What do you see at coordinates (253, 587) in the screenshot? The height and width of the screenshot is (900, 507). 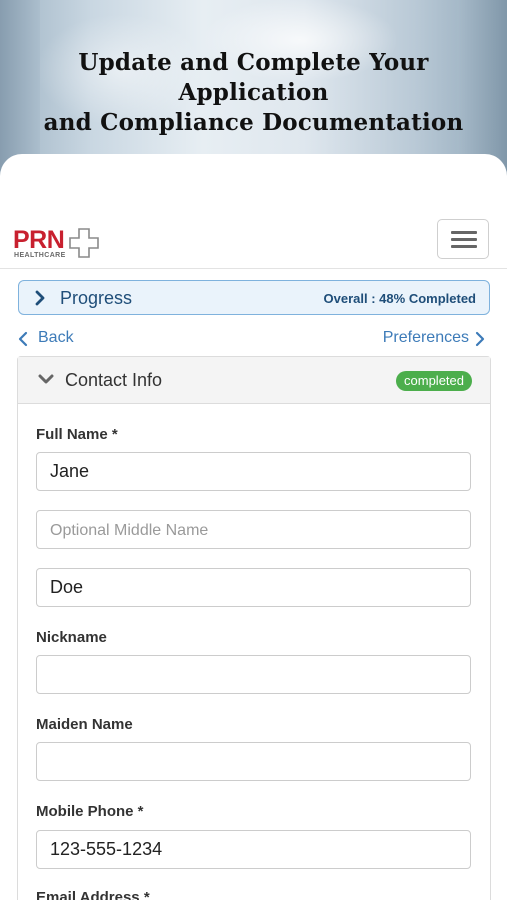 I see `last-name-input` at bounding box center [253, 587].